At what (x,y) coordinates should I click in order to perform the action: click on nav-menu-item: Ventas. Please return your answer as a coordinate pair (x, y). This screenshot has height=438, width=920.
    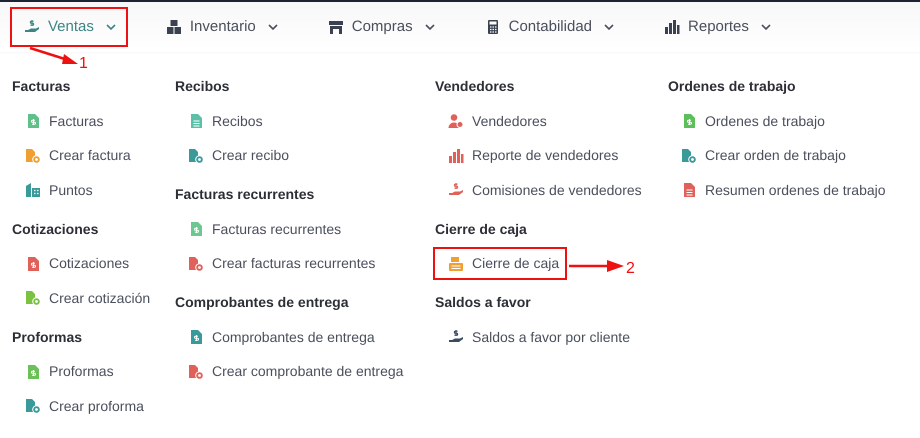
    Looking at the image, I should click on (69, 27).